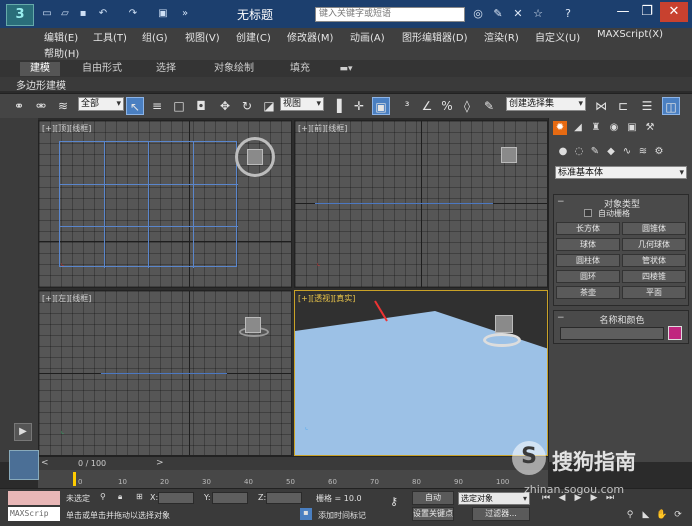 Image resolution: width=692 pixels, height=526 pixels. What do you see at coordinates (65, 13) in the screenshot?
I see `open-file-icon: ▱` at bounding box center [65, 13].